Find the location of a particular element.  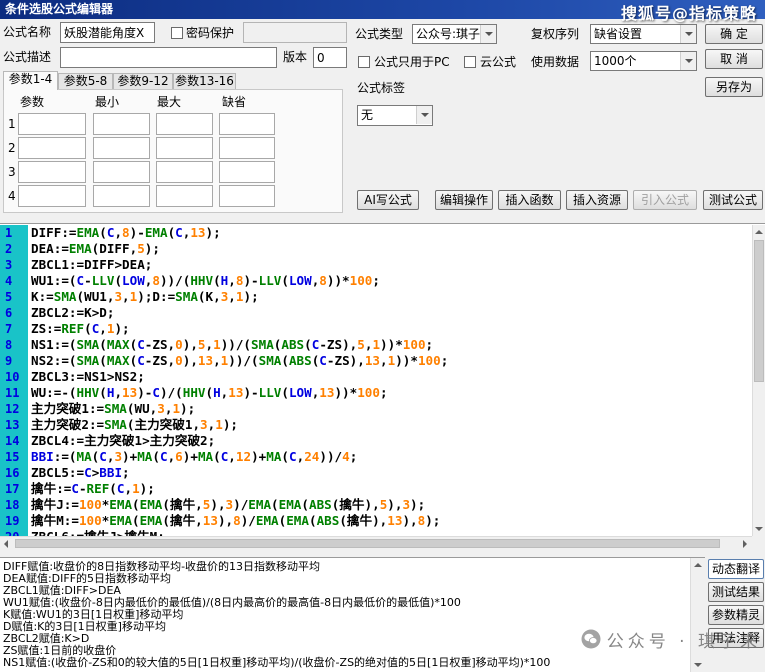

editor-vertical-scrollbar is located at coordinates (758, 380).